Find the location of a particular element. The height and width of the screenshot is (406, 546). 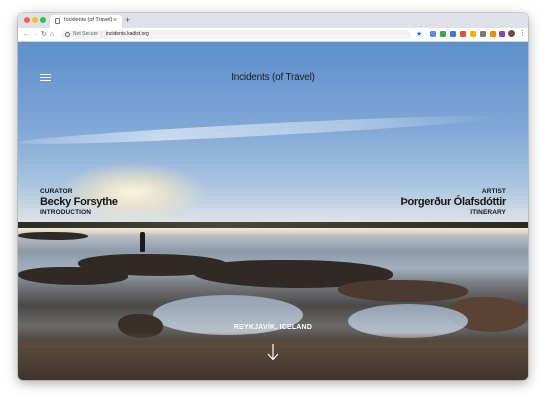

tab-strip: Incidents (of Travel) × + is located at coordinates (273, 20).